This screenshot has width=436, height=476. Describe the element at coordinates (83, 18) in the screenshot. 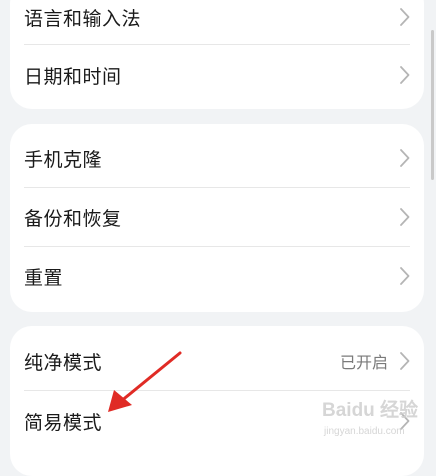

I see `settings-item-label: 语言和输入法` at that location.